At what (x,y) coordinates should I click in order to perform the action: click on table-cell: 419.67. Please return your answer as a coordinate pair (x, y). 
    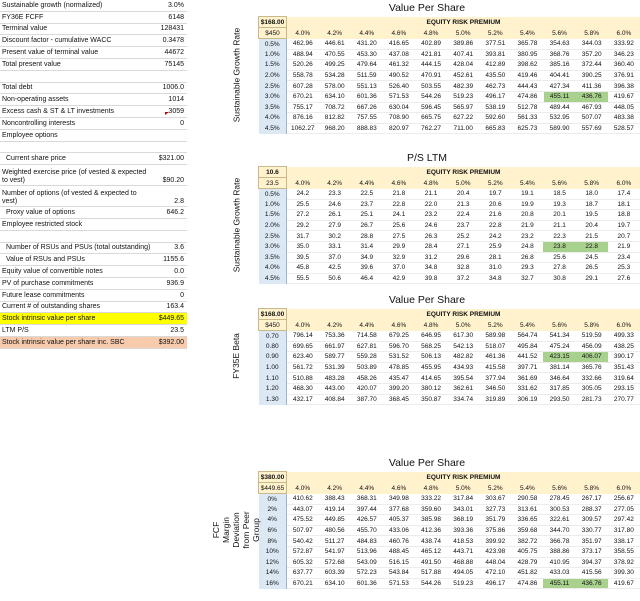
    Looking at the image, I should click on (623, 584).